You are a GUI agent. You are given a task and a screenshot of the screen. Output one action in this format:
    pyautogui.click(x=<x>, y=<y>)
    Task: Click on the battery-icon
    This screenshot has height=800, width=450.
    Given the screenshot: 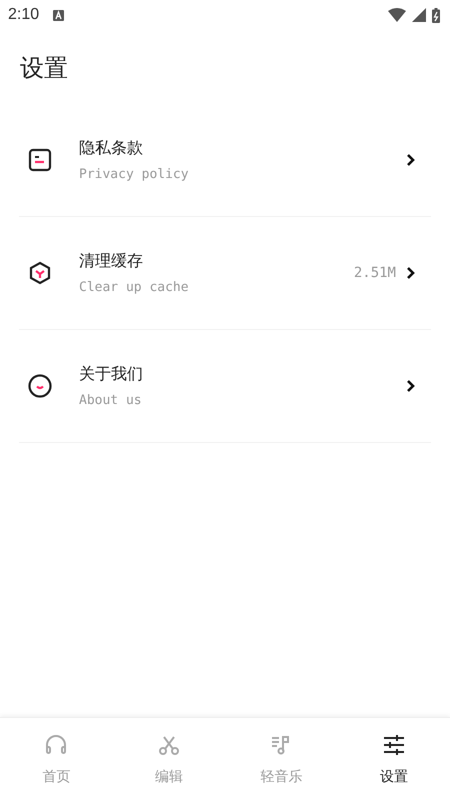 What is the action you would take?
    pyautogui.click(x=436, y=15)
    